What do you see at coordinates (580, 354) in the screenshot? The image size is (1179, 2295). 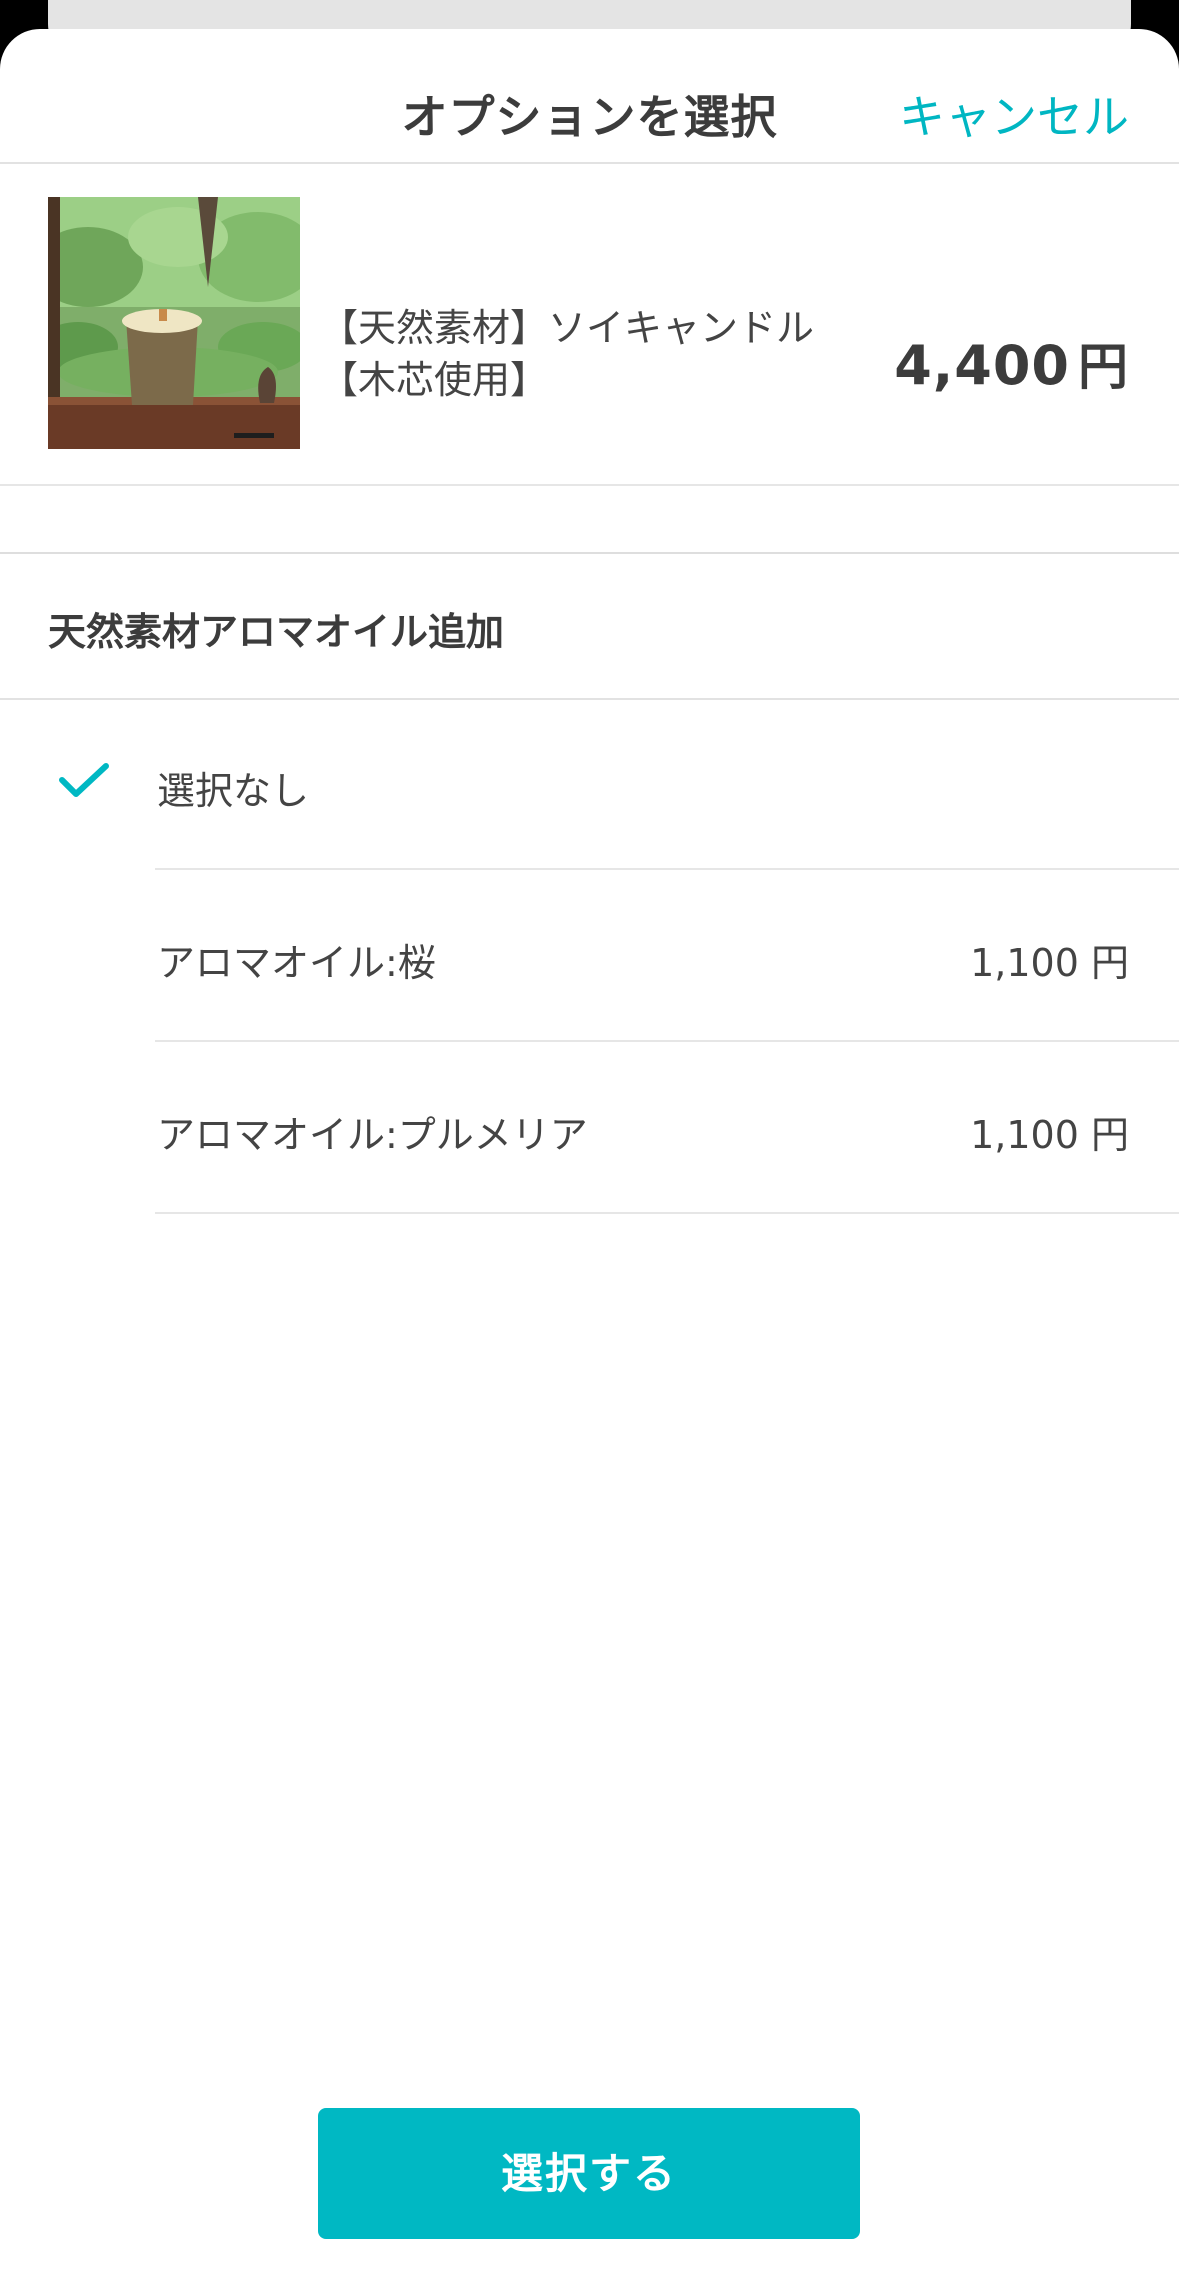 I see `product-name: 【天然素材】ソイキャンドル 【木芯使用】` at bounding box center [580, 354].